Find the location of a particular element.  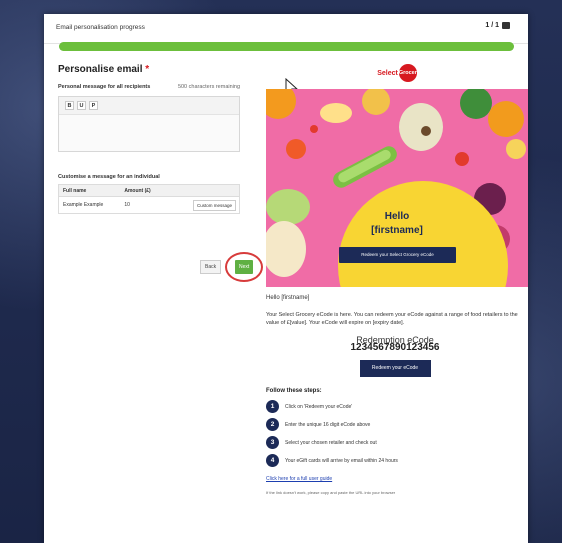

required-marker: * is located at coordinates (147, 69).